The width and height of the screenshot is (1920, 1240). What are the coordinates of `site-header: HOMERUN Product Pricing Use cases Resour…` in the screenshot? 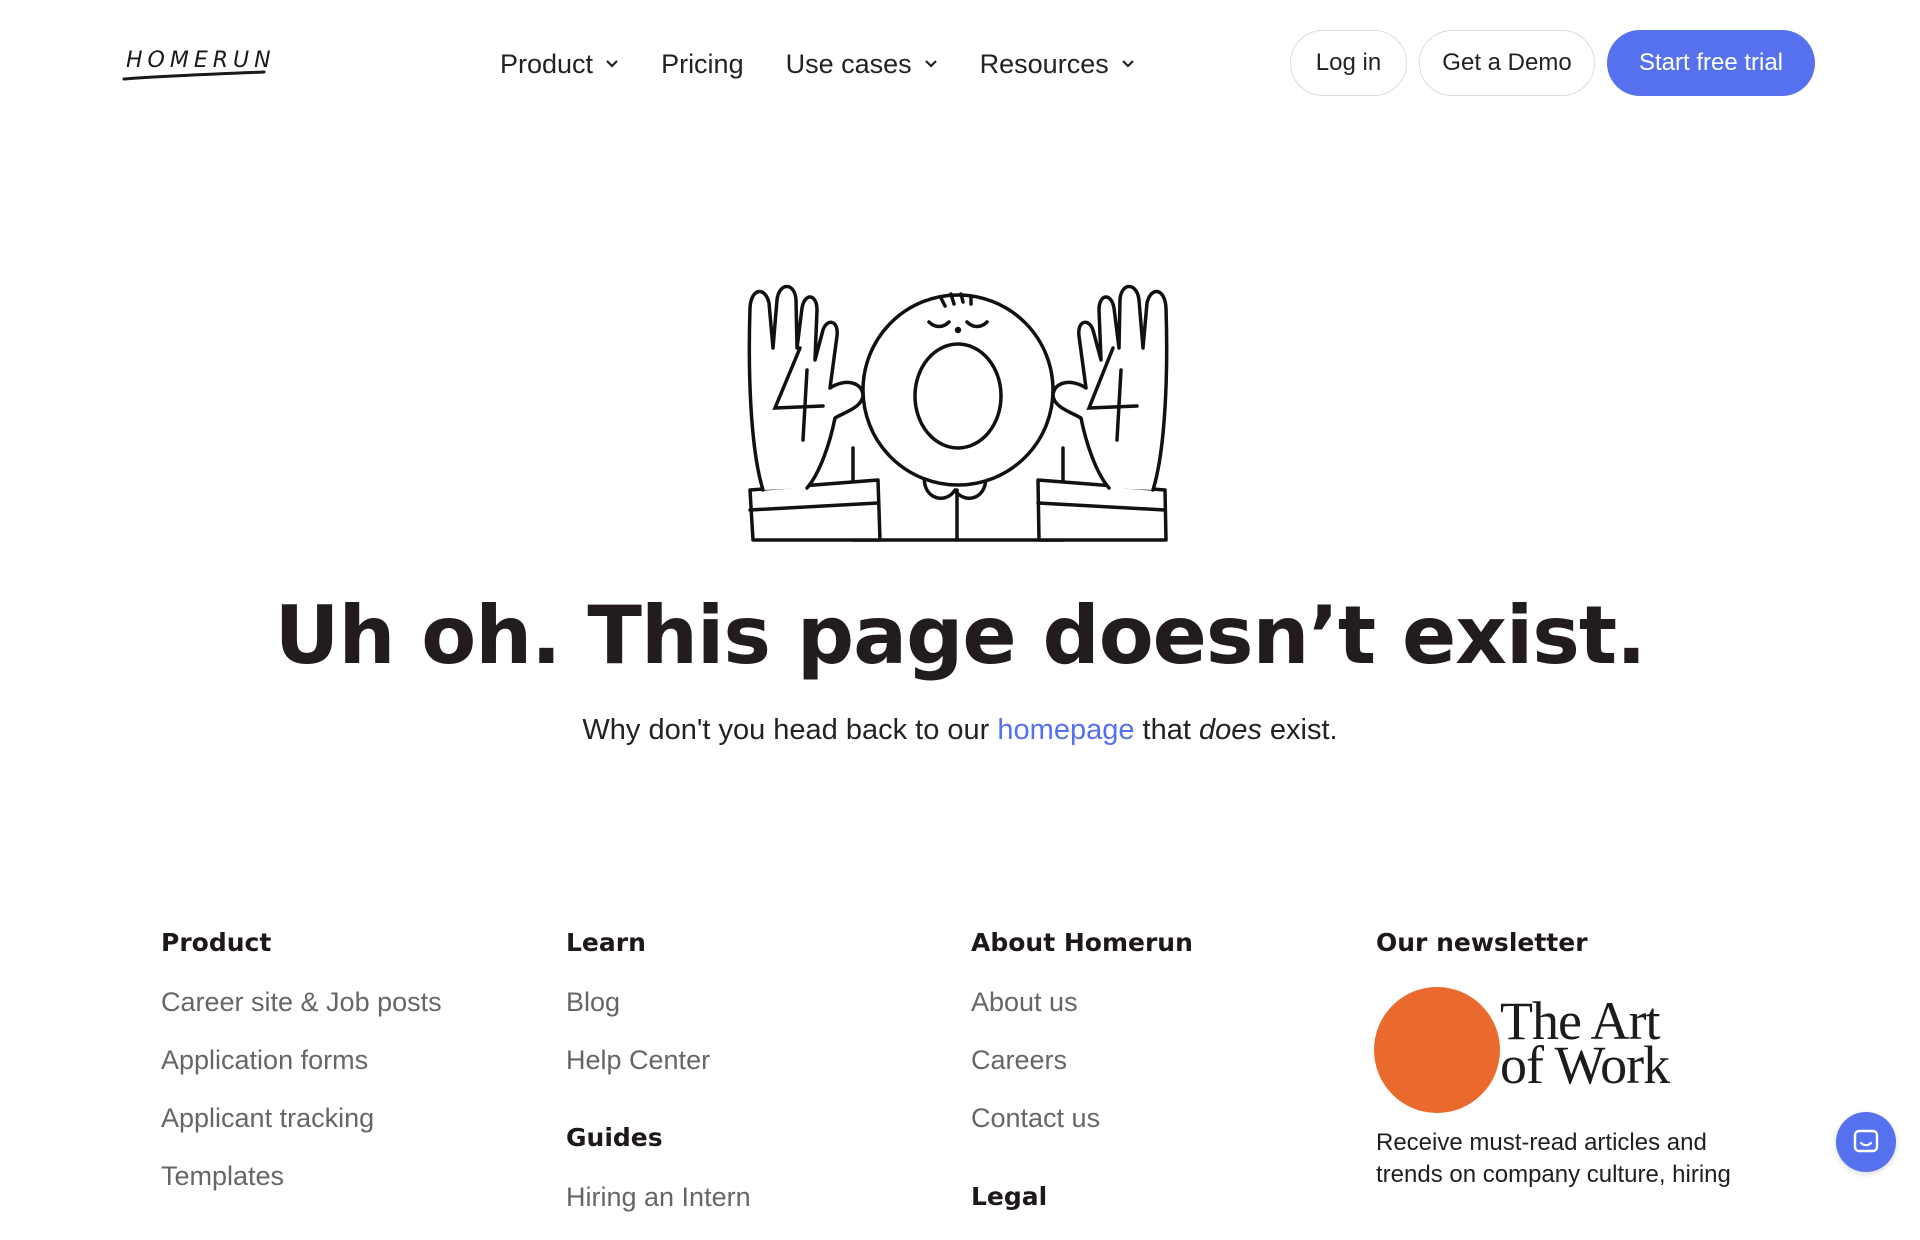 It's located at (960, 63).